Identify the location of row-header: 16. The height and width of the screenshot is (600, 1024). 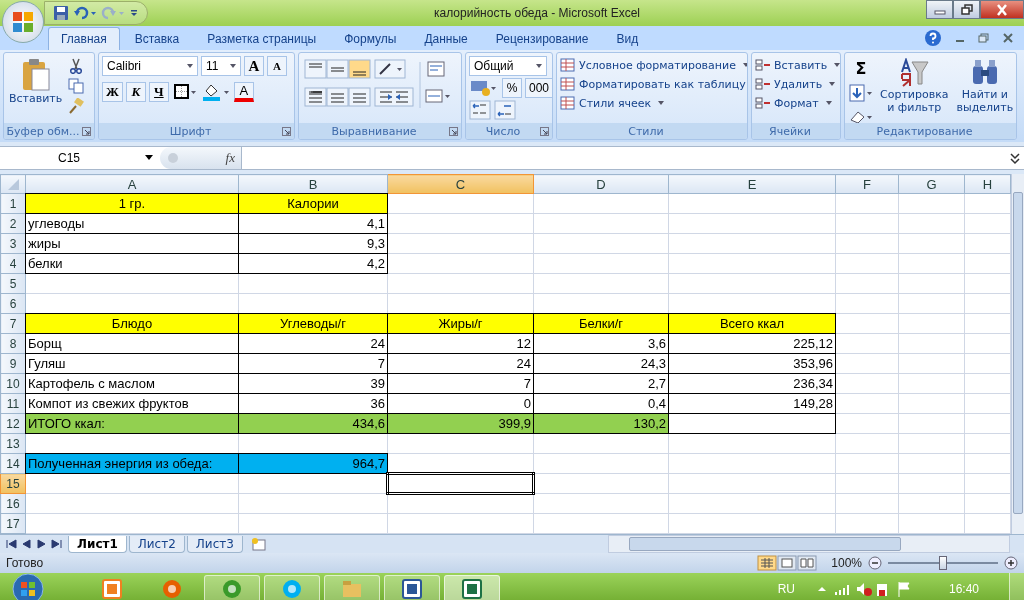
(13, 503).